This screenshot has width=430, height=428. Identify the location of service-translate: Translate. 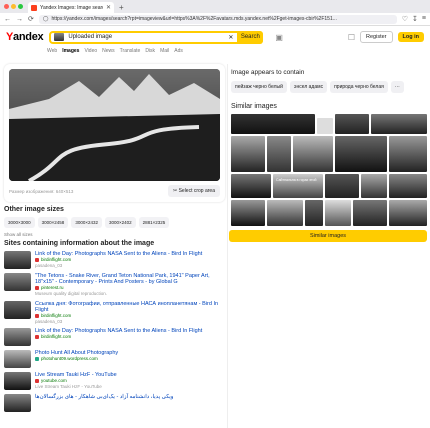
(130, 52).